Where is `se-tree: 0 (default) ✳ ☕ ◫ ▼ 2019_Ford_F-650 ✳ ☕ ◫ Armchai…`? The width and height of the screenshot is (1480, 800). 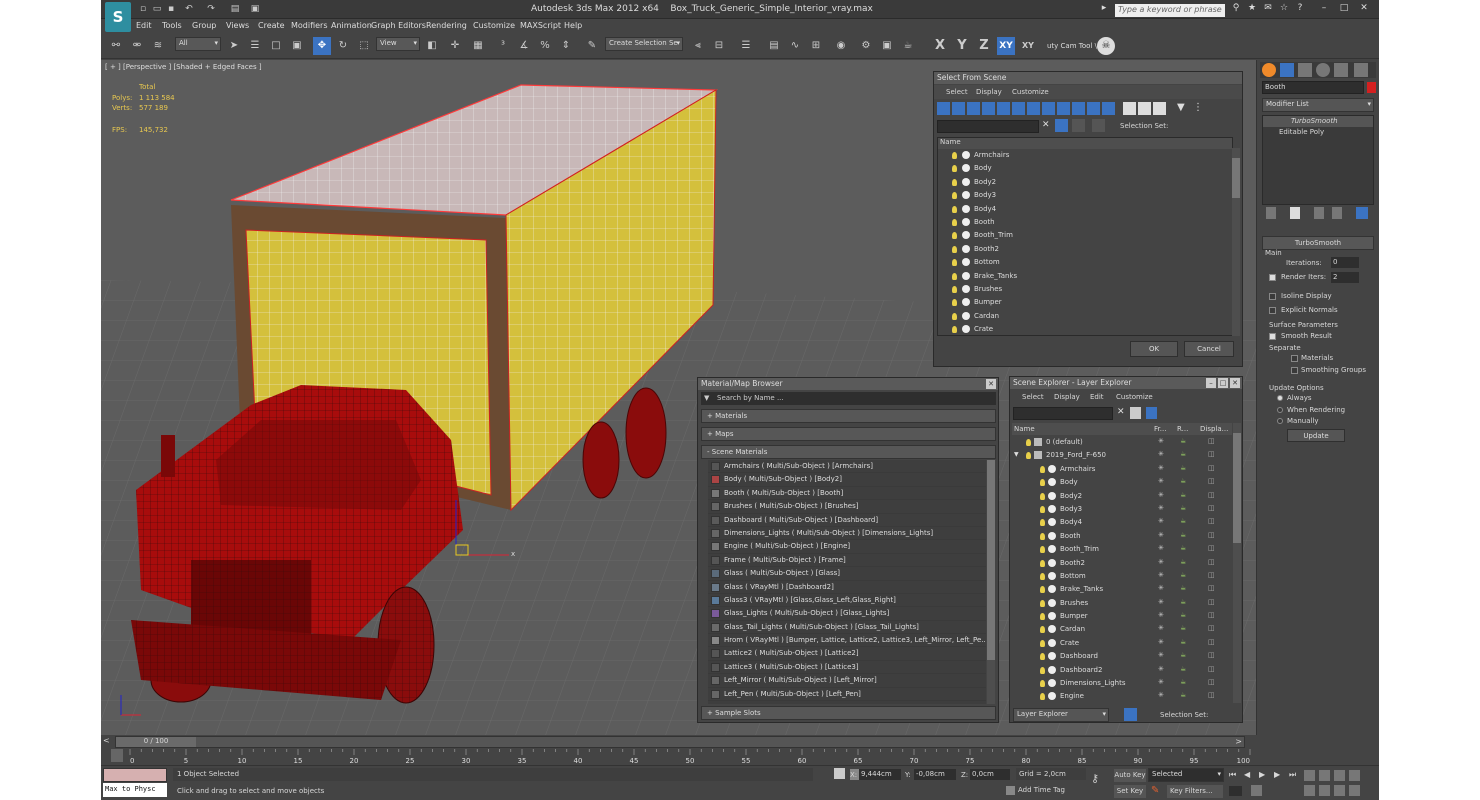
se-tree: 0 (default) ✳ ☕ ◫ ▼ 2019_Ford_F-650 ✳ ☕ ◫ Armchai… is located at coordinates (1122, 570).